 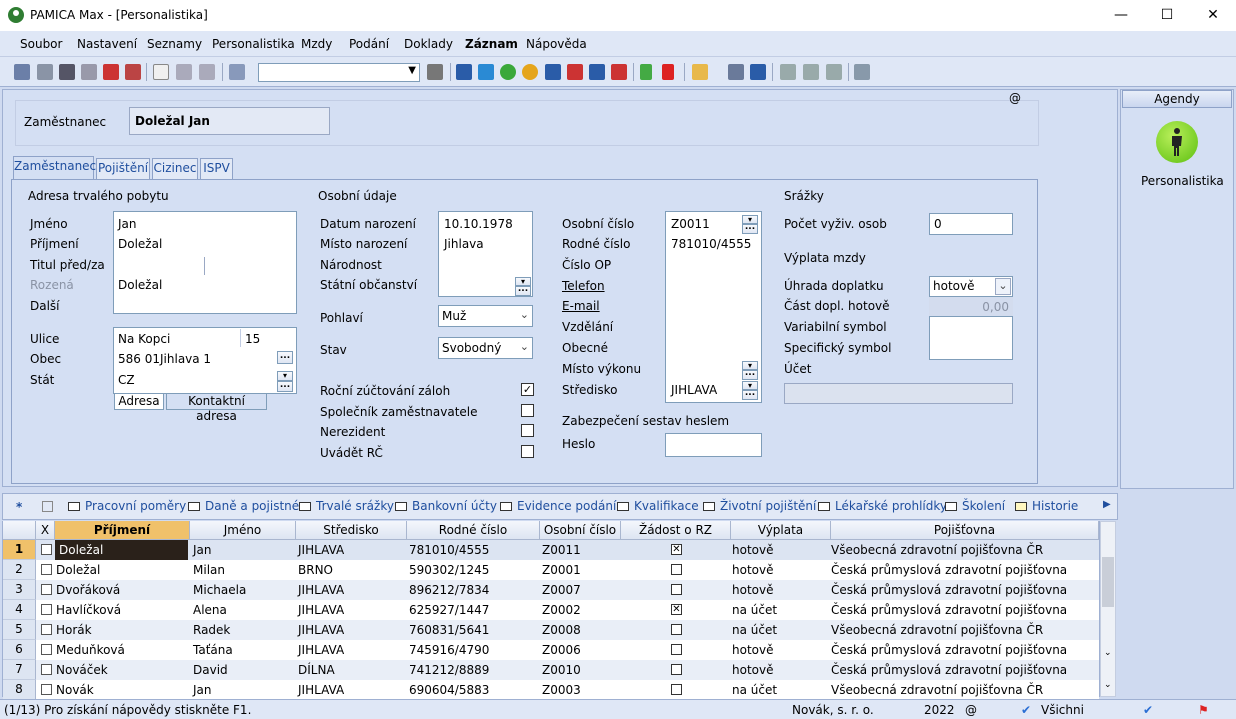 What do you see at coordinates (464, 244) in the screenshot?
I see `pob-input: Jihlava` at bounding box center [464, 244].